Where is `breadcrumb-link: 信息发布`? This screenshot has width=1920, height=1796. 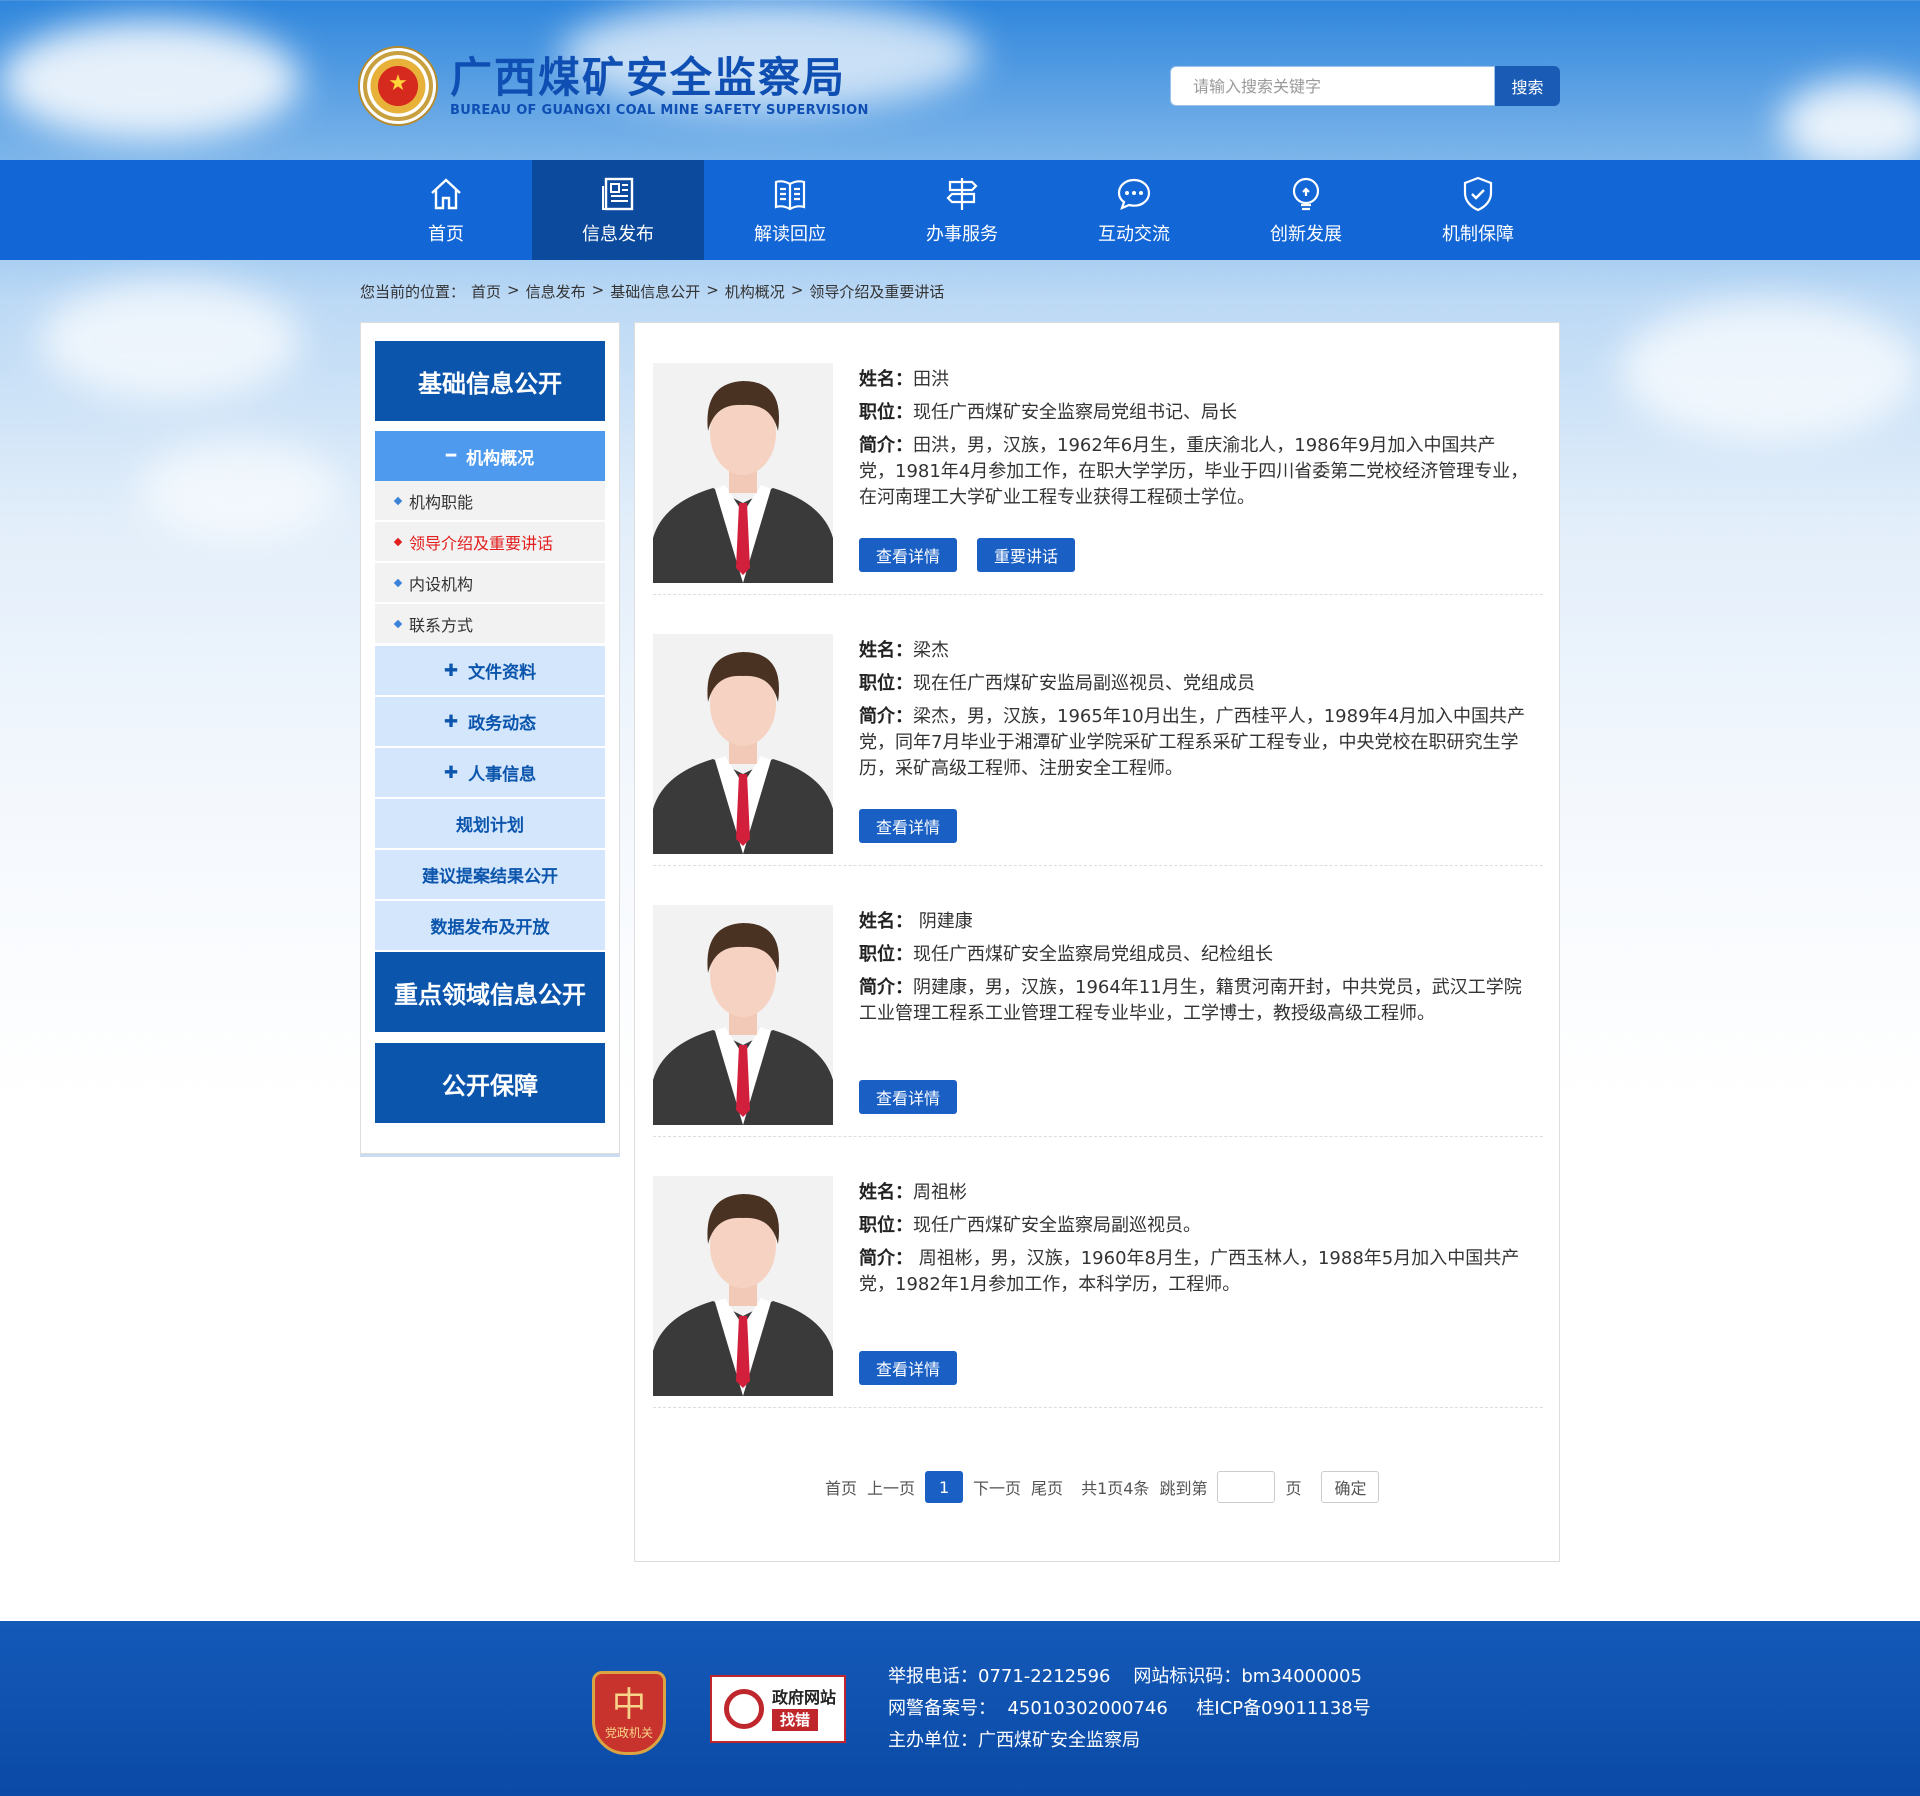
breadcrumb-link: 信息发布 is located at coordinates (556, 291).